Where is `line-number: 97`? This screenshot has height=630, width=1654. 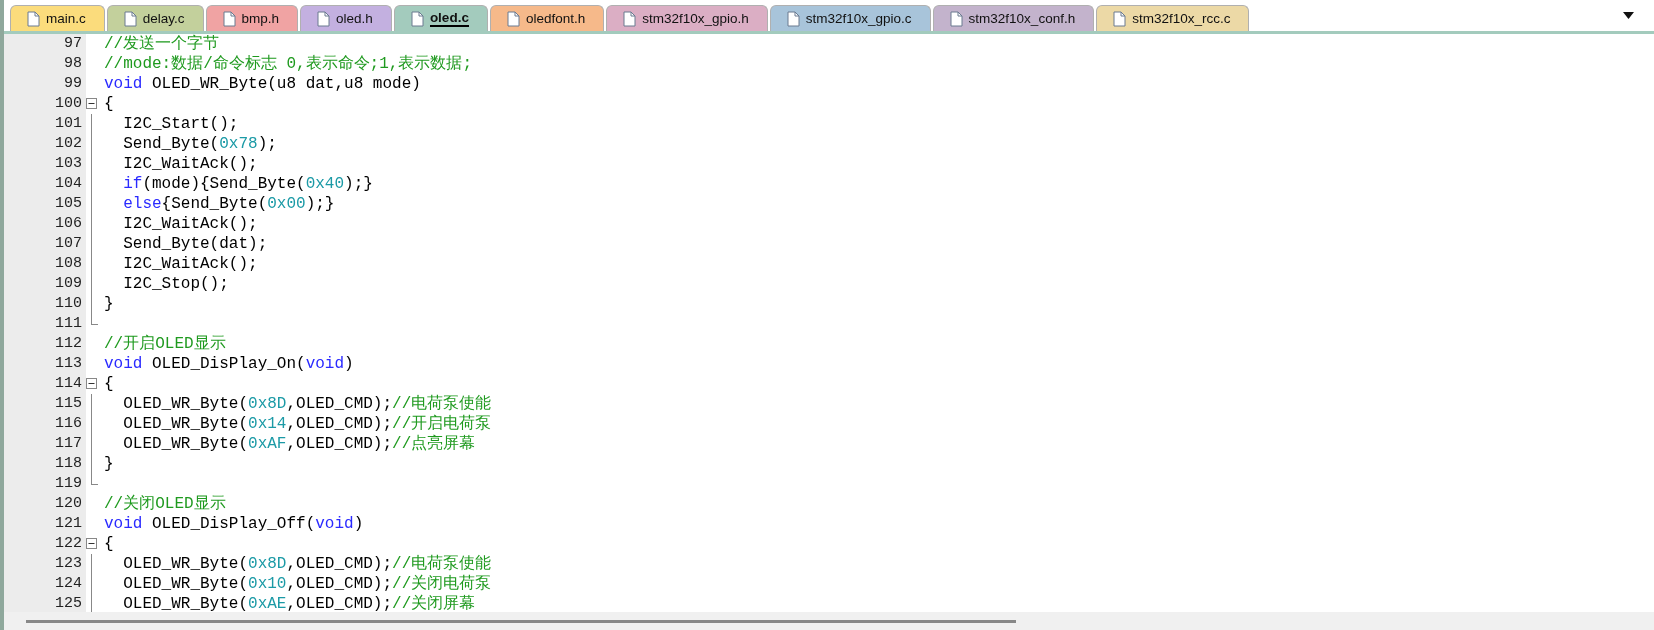
line-number: 97 is located at coordinates (72, 44).